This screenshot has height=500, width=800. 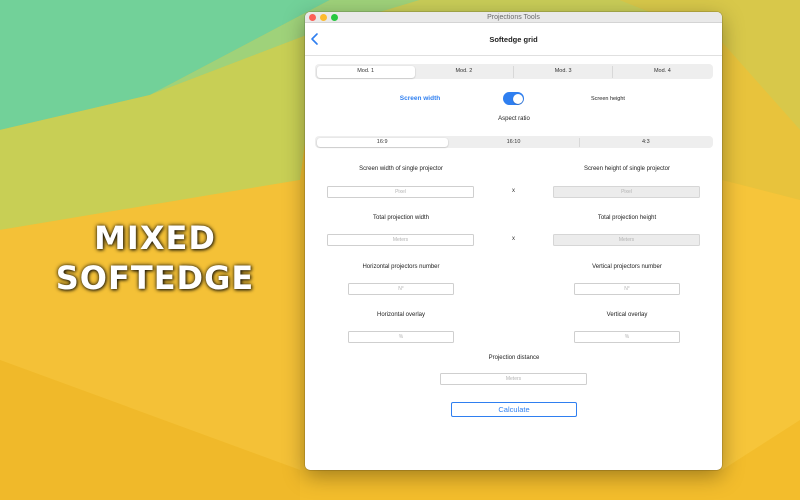 I want to click on aspect-ratio-label: Aspect ratio, so click(x=514, y=119).